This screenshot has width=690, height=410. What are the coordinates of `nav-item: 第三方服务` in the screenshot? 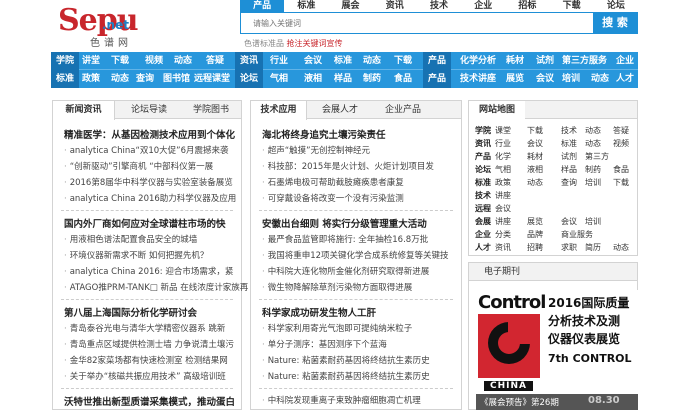 It's located at (584, 61).